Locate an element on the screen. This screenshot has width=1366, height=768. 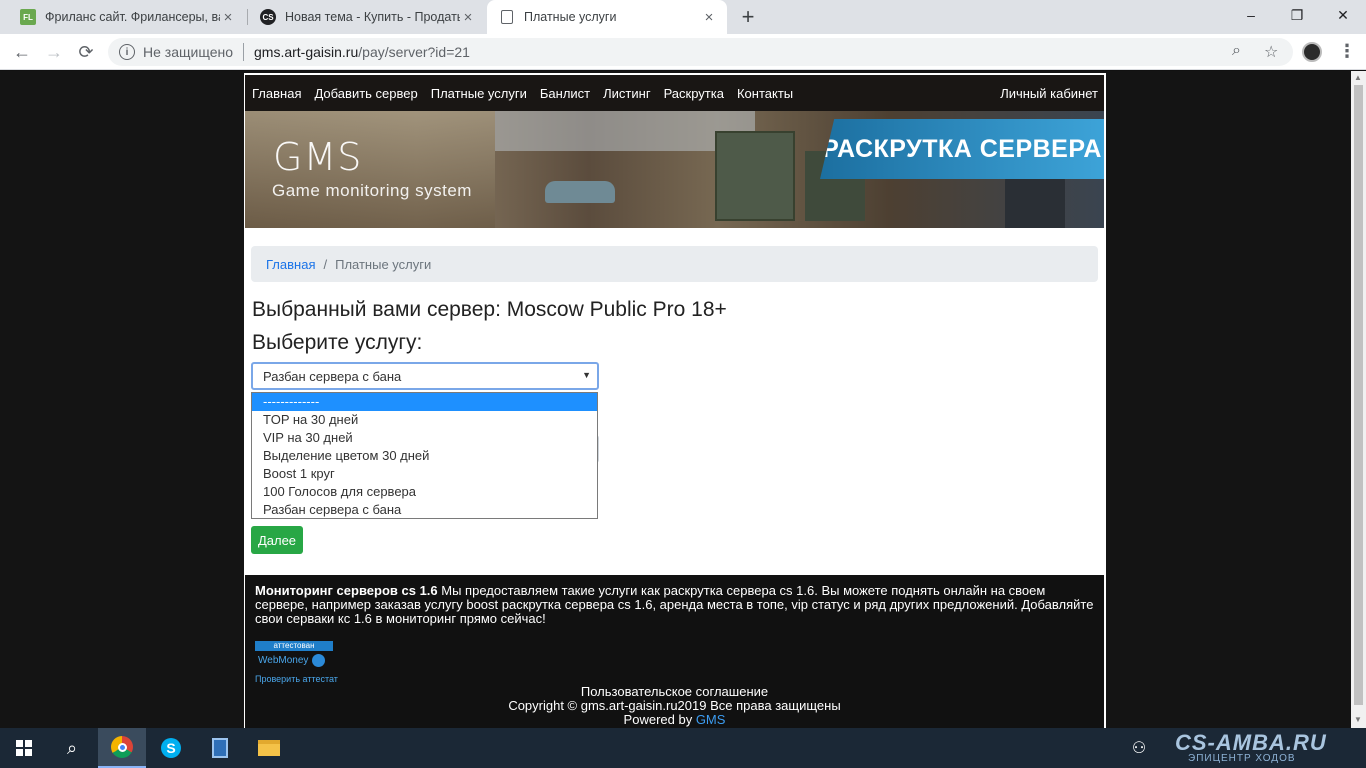
forward-button: → is located at coordinates (54, 52).